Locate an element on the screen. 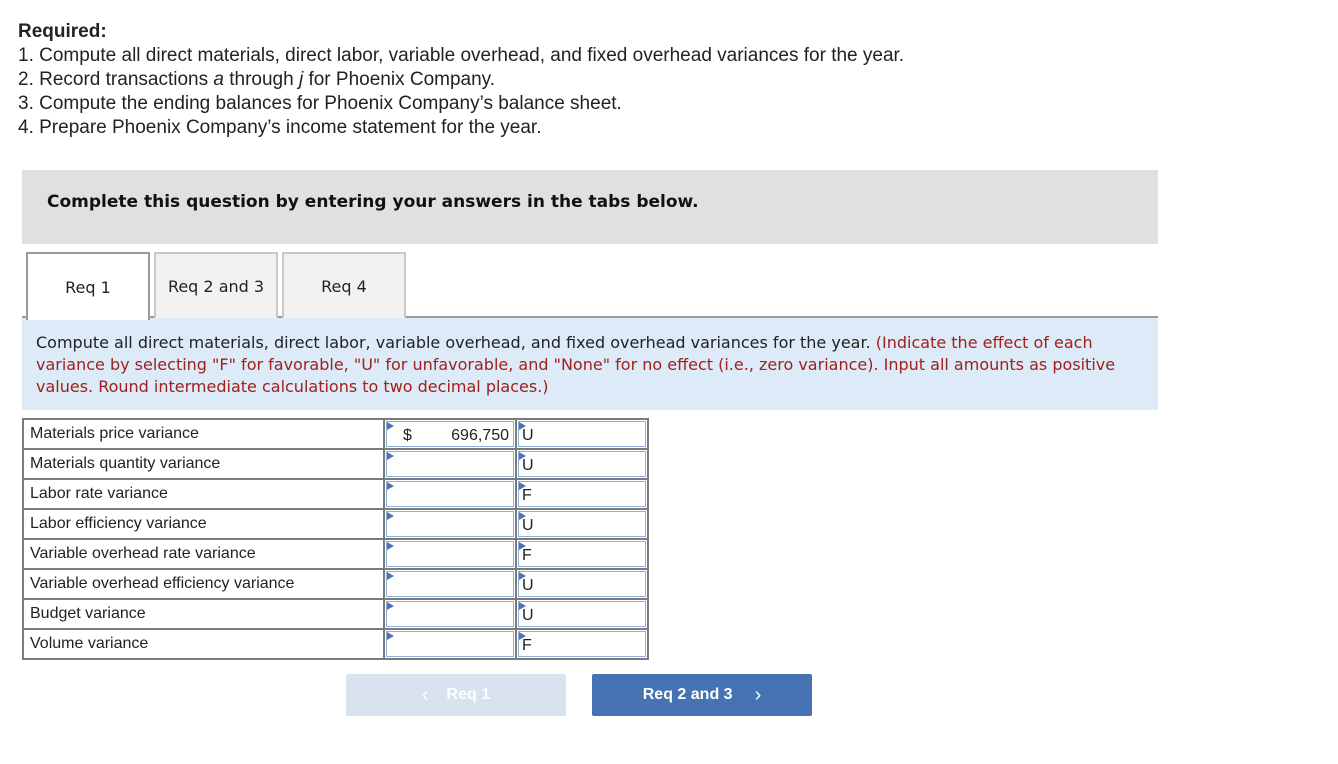  table-row: Variable overhead rate variance F is located at coordinates (335, 554).